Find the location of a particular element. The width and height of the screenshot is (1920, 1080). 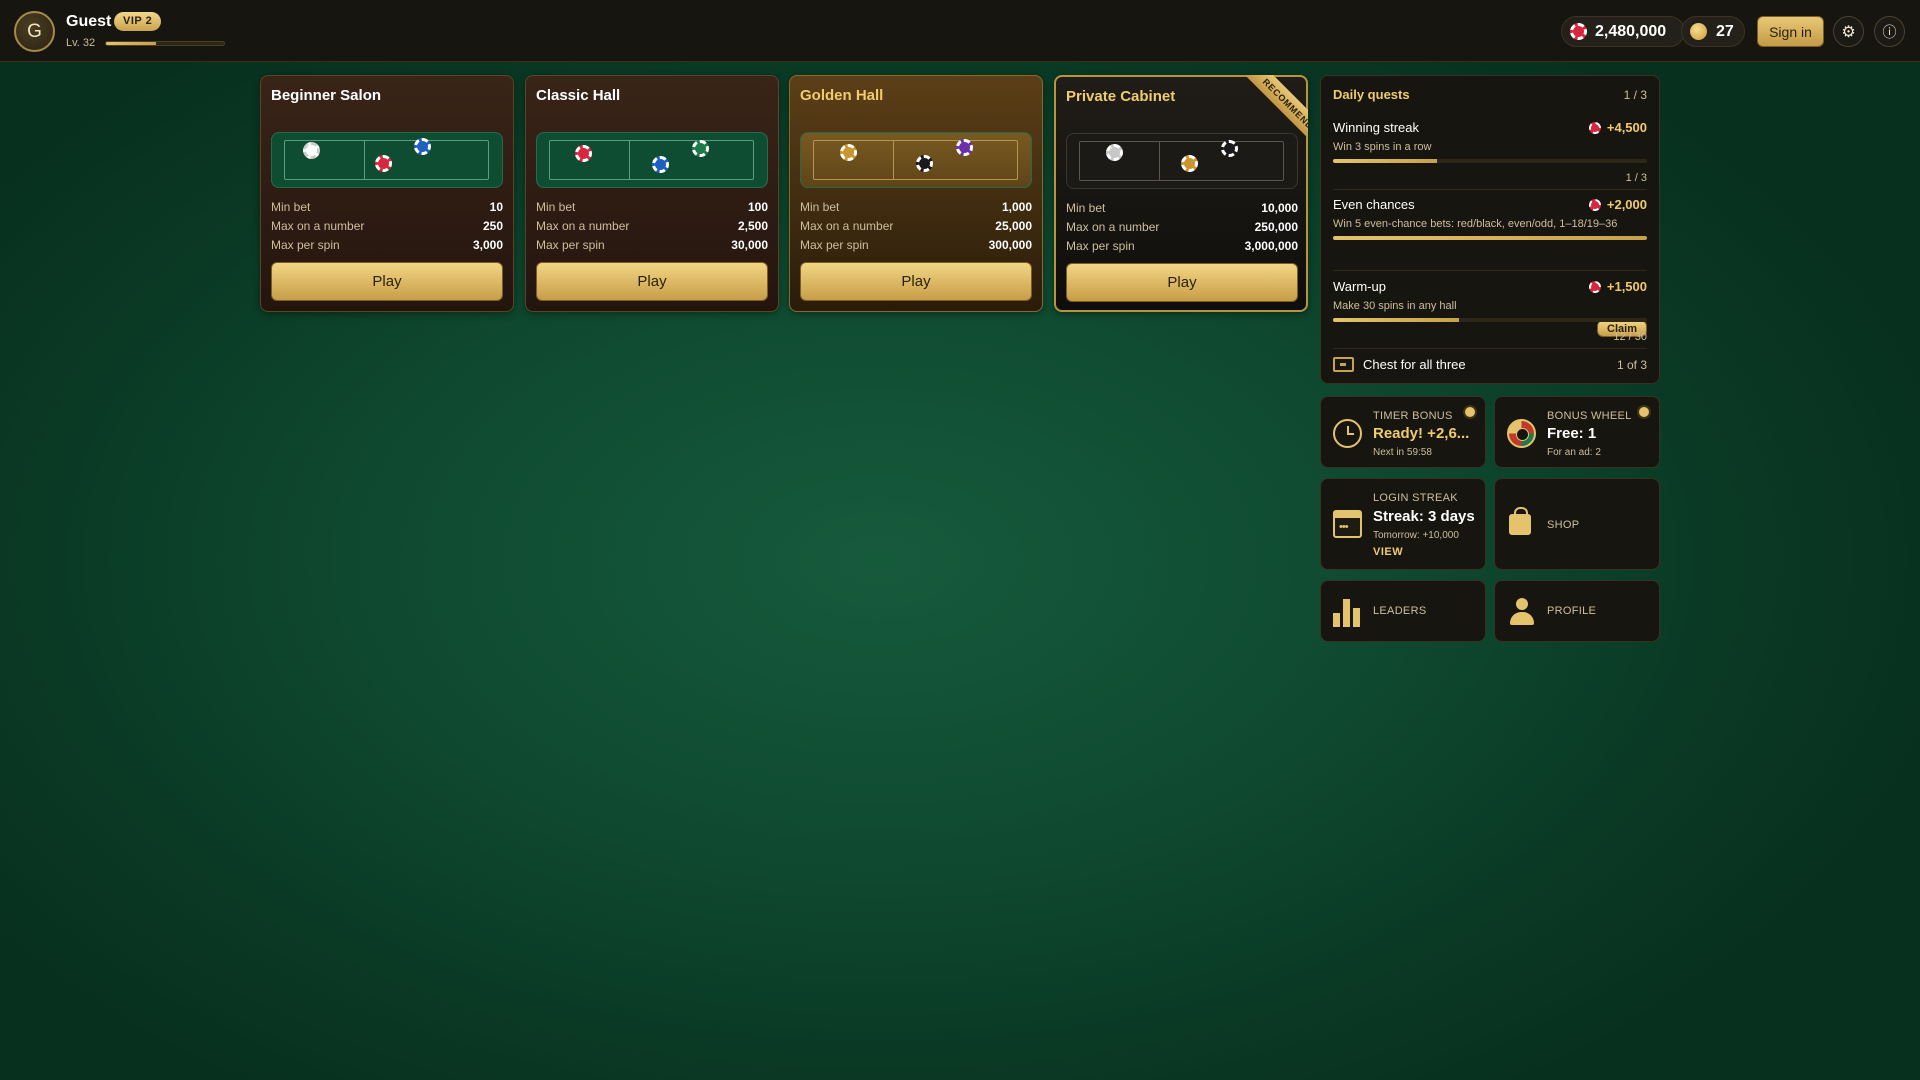

coins-balance: 27 is located at coordinates (1713, 31).